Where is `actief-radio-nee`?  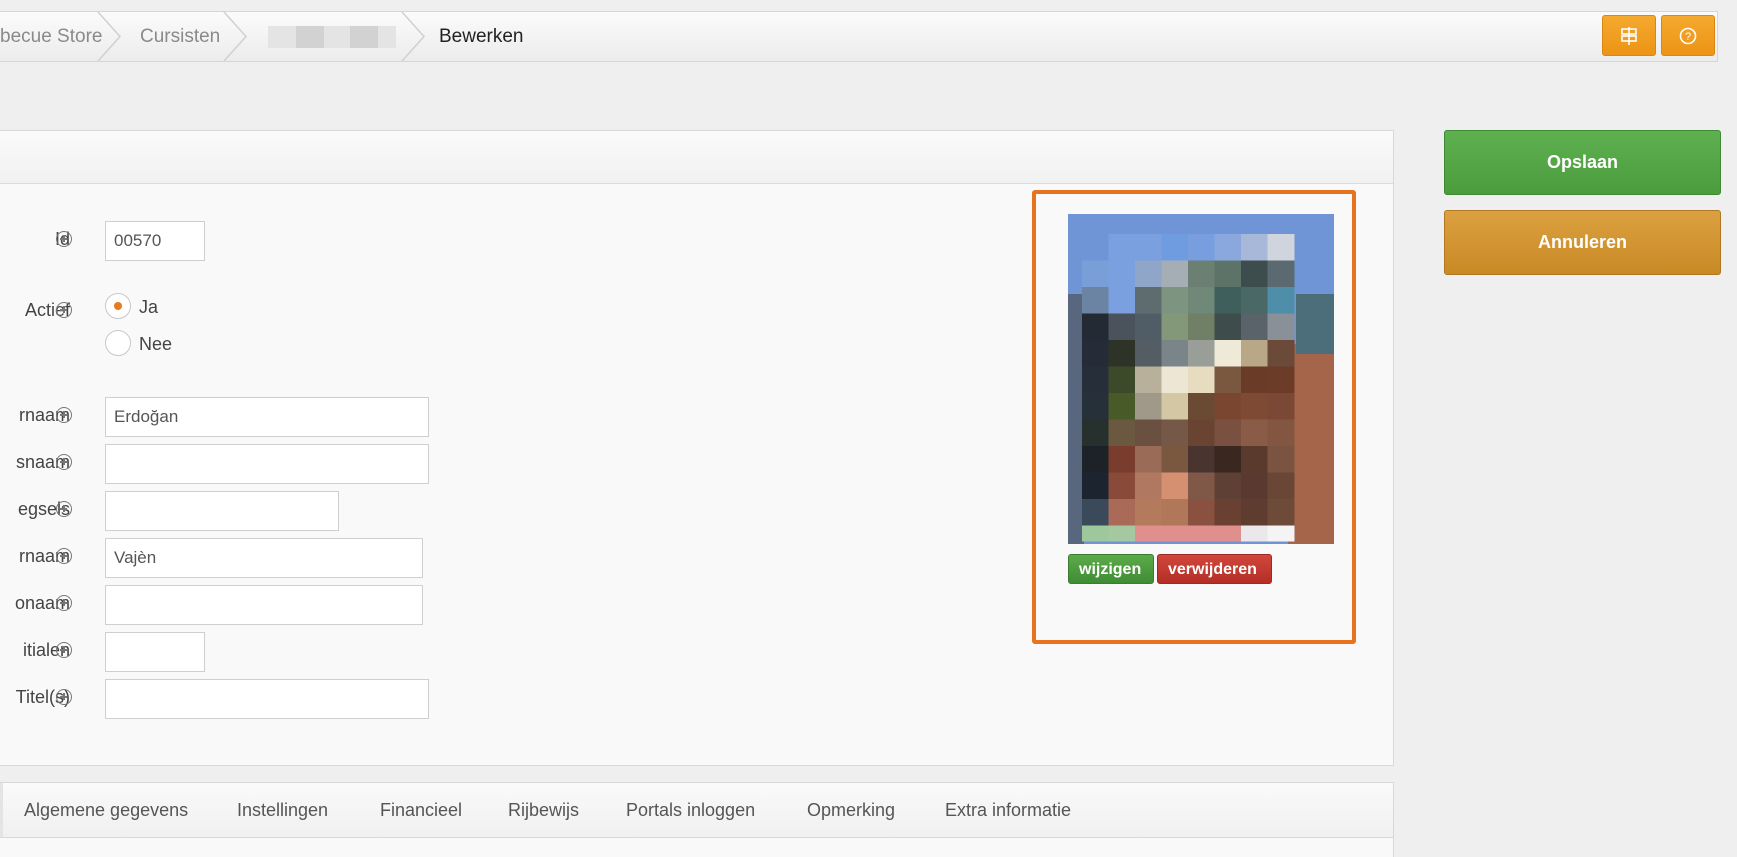
actief-radio-nee is located at coordinates (118, 343).